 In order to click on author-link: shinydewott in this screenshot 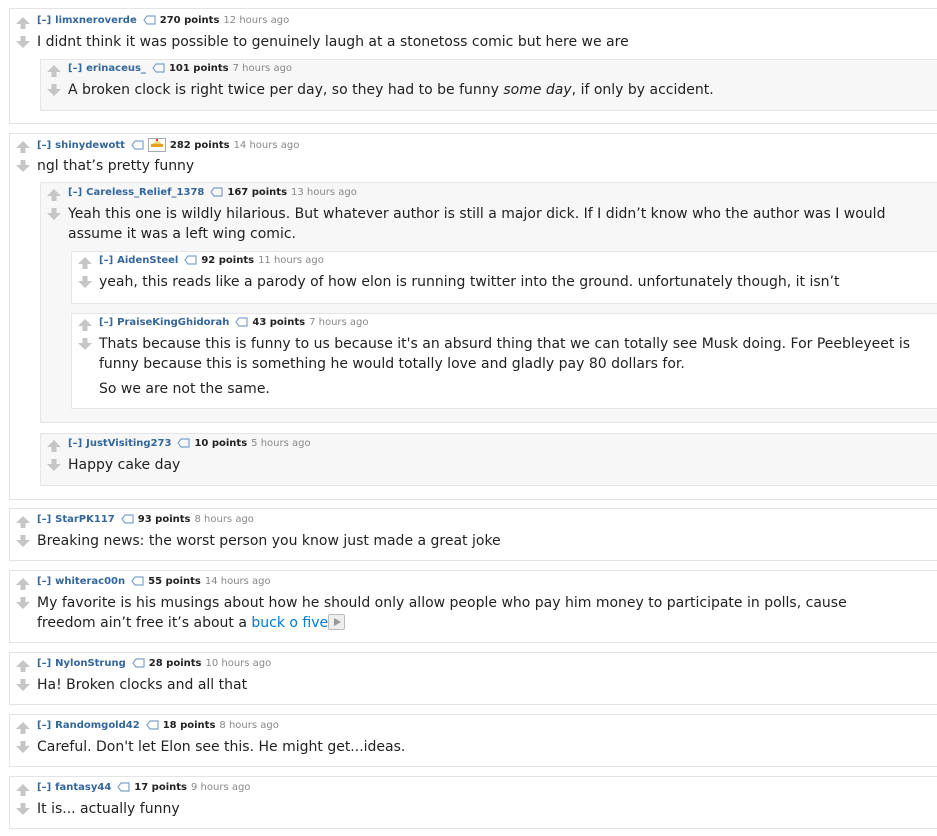, I will do `click(90, 145)`.